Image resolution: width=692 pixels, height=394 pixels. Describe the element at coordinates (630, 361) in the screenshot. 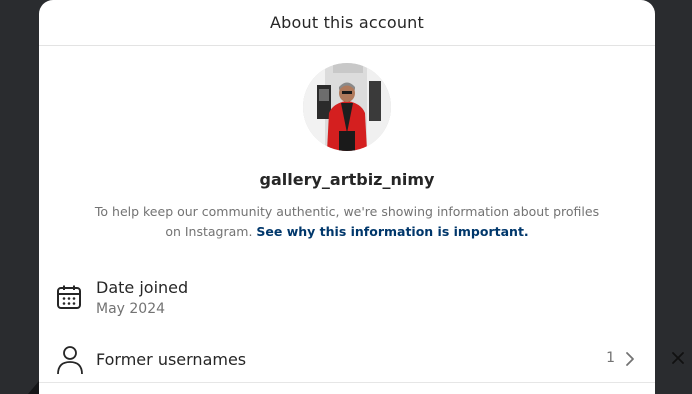

I see `chevron-right-icon` at that location.